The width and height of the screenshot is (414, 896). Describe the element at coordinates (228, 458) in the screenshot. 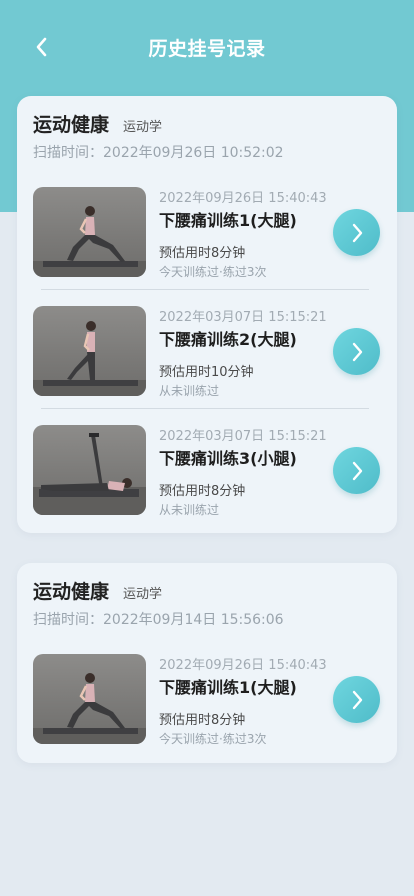

I see `item-name: 下腰痛训练3(小腿)` at that location.